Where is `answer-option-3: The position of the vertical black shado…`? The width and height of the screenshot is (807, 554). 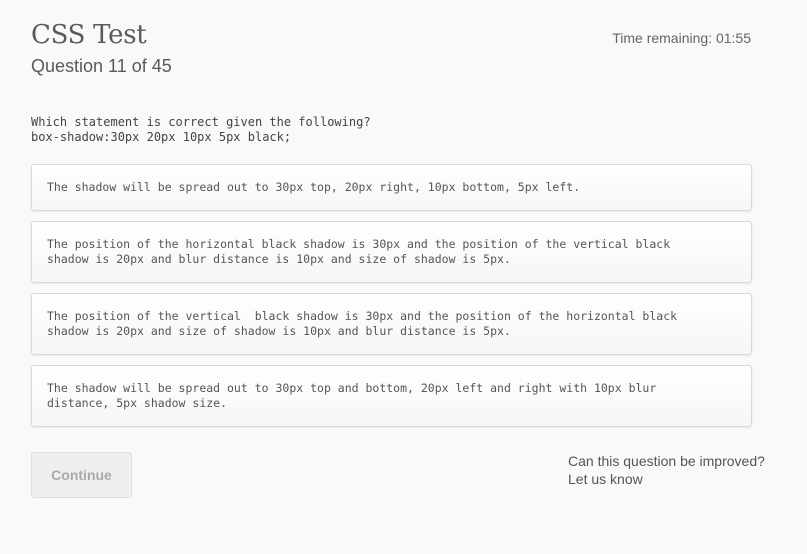
answer-option-3: The position of the vertical black shado… is located at coordinates (391, 324).